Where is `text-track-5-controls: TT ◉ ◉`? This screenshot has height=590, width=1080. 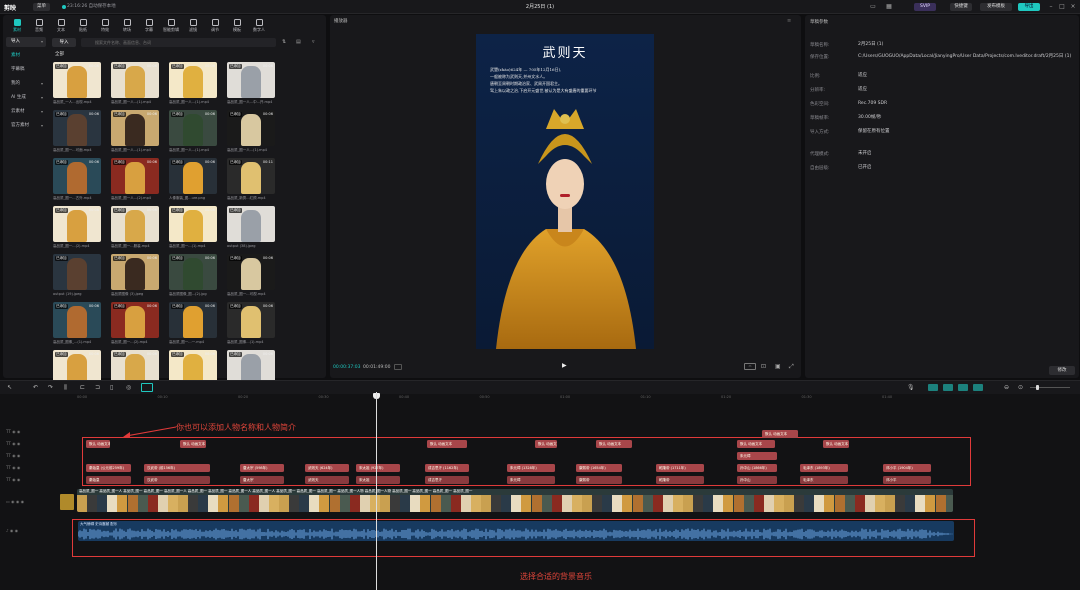 text-track-5-controls: TT ◉ ◉ is located at coordinates (13, 479).